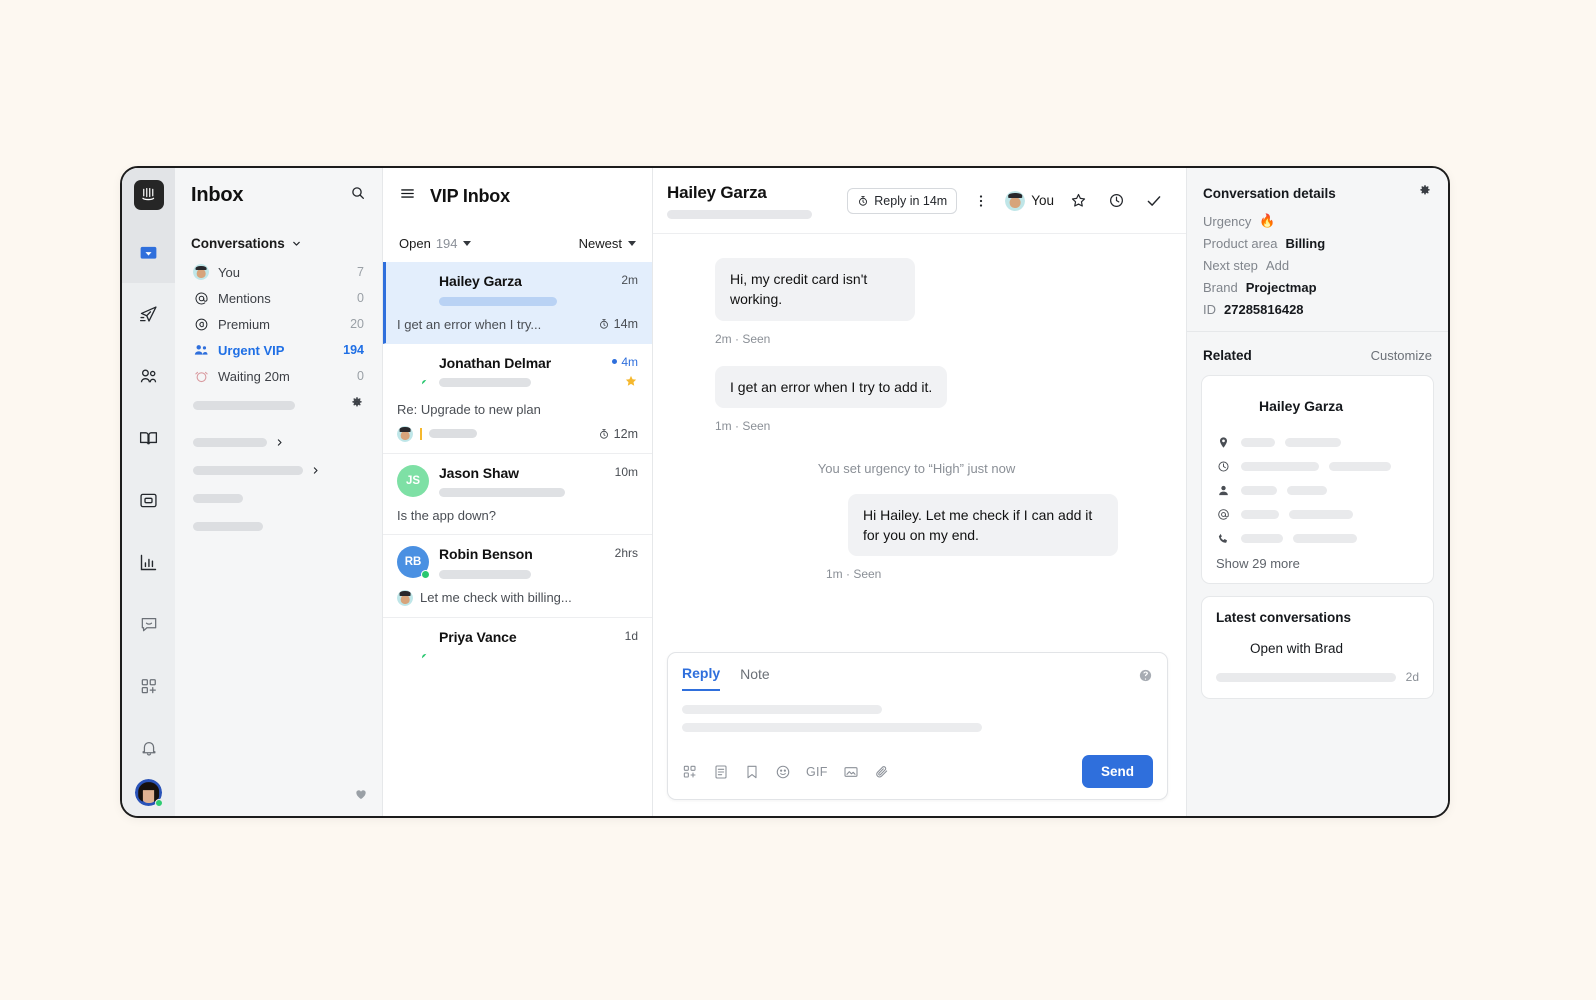 This screenshot has height=1000, width=1596. Describe the element at coordinates (278, 245) in the screenshot. I see `conversations-group-header: Conversations` at that location.